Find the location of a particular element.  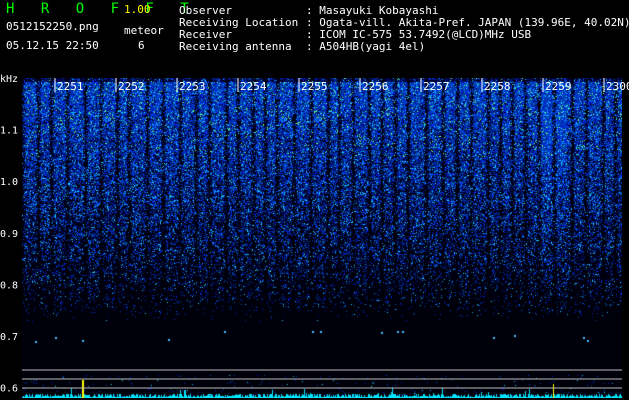

time-label: 2300 is located at coordinates (617, 86).